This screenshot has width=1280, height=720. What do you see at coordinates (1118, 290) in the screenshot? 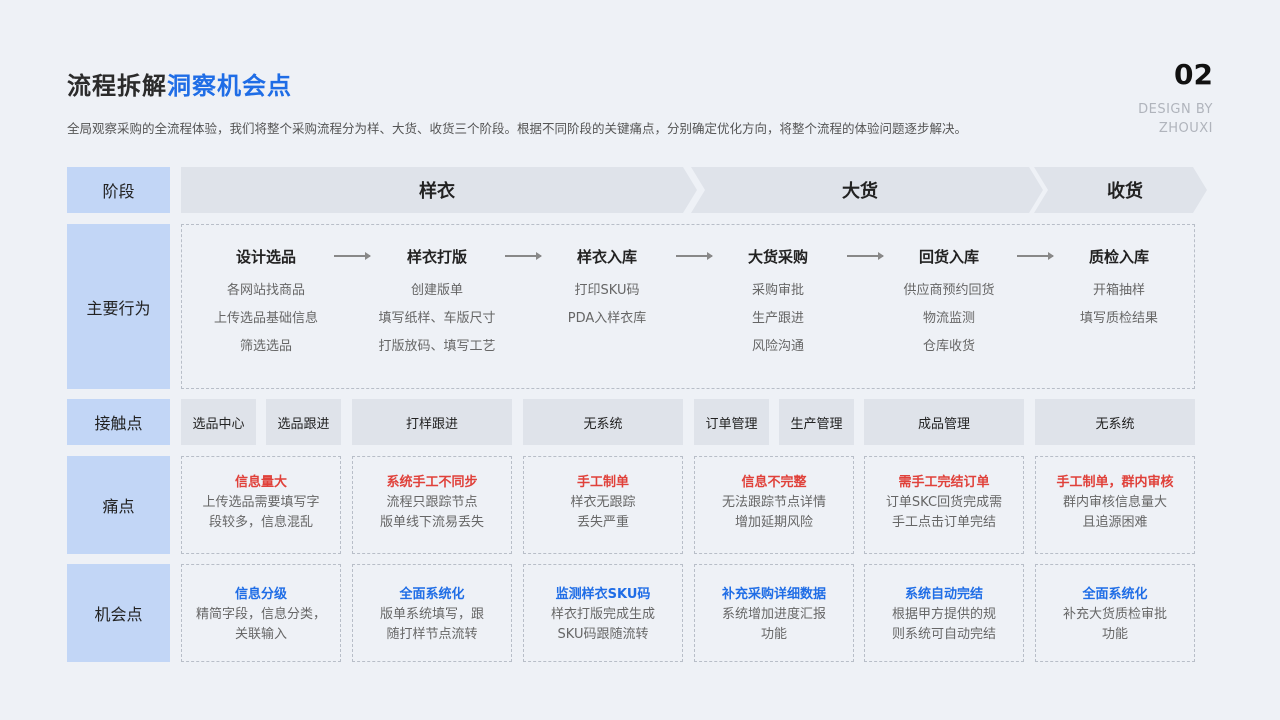
I see `step-item: 开箱抽样` at bounding box center [1118, 290].